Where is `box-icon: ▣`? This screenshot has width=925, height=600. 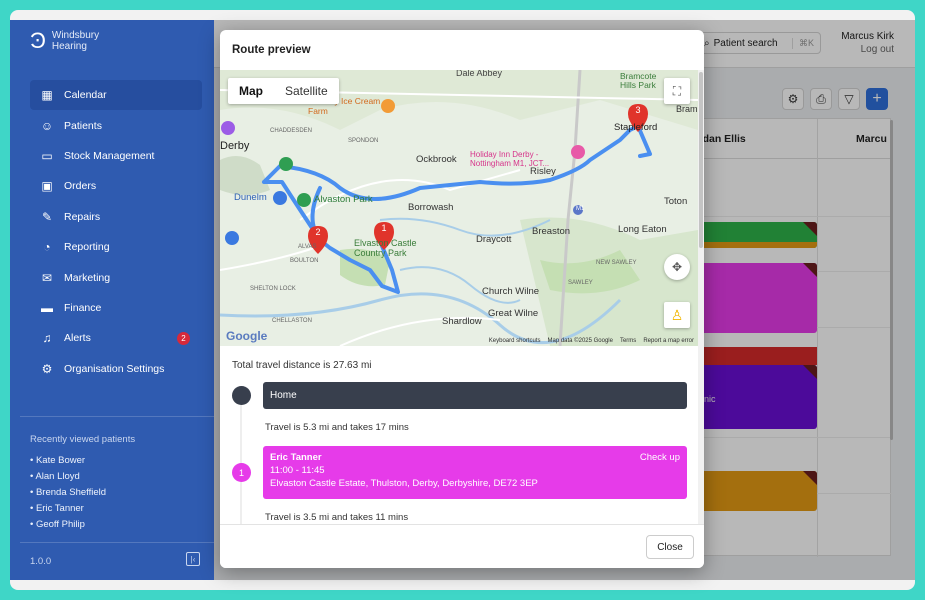 box-icon: ▣ is located at coordinates (47, 186).